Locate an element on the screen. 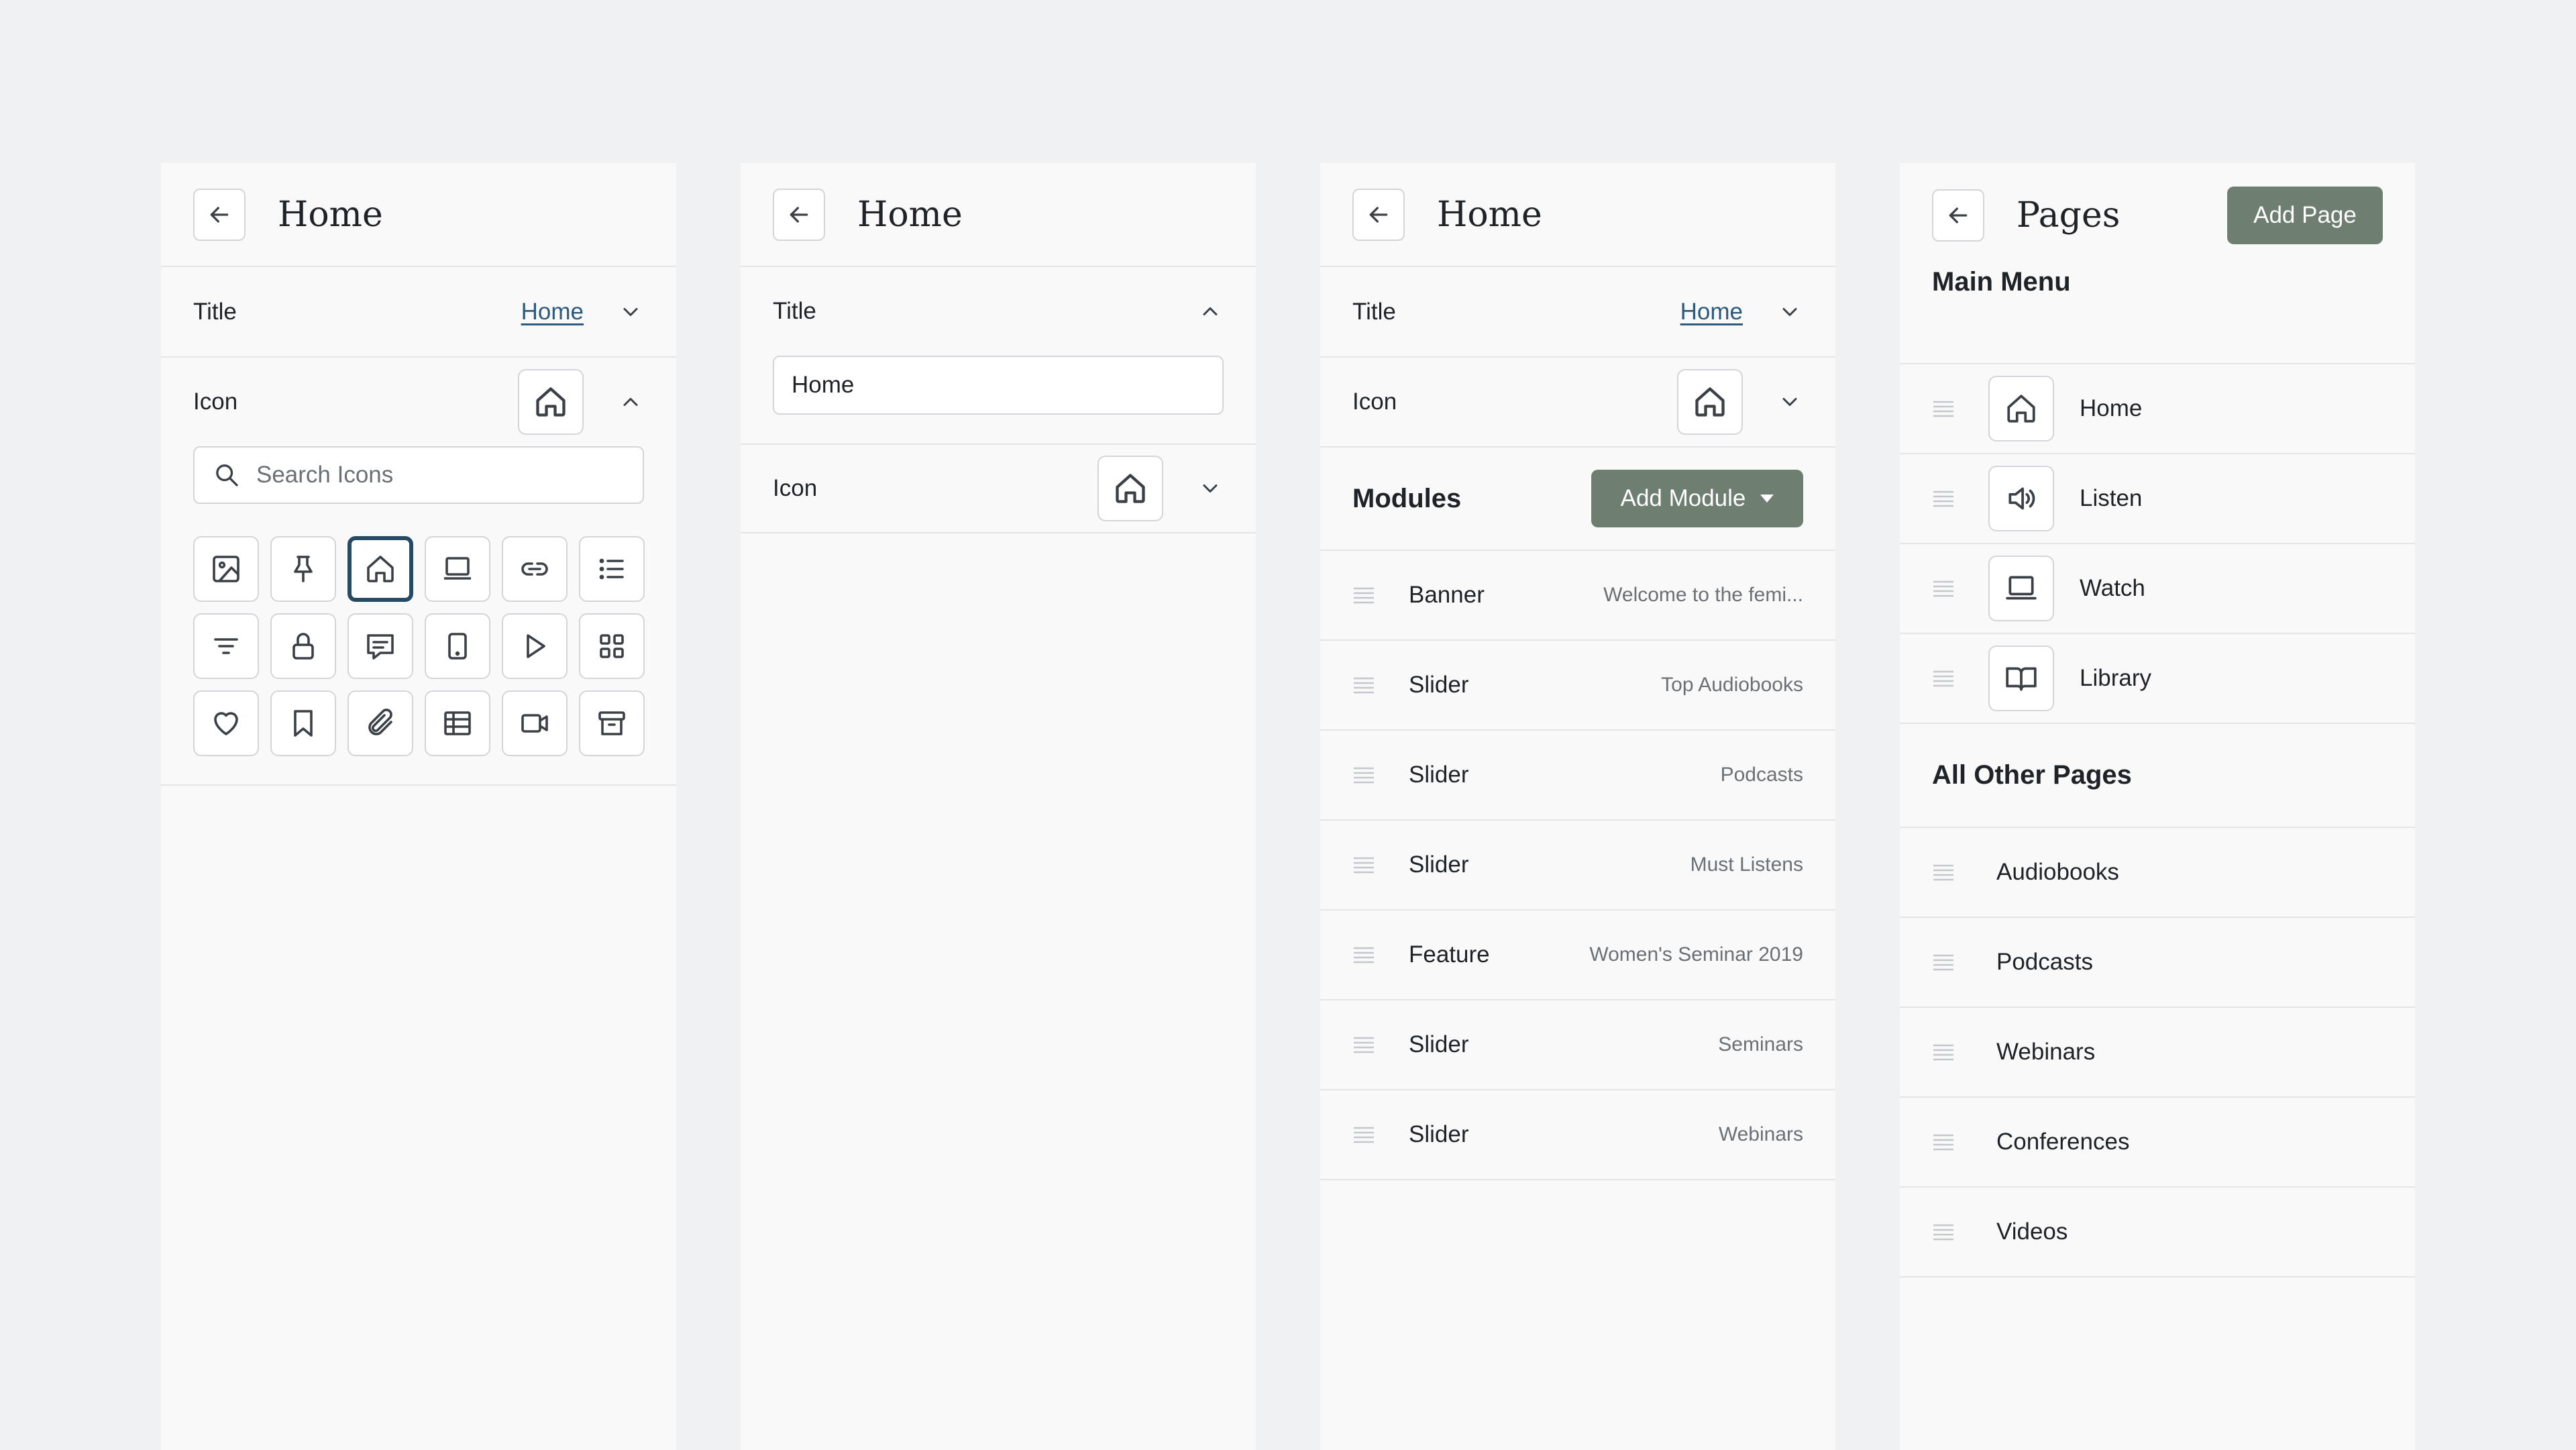 This screenshot has height=1450, width=2576. filter-icon is located at coordinates (226, 646).